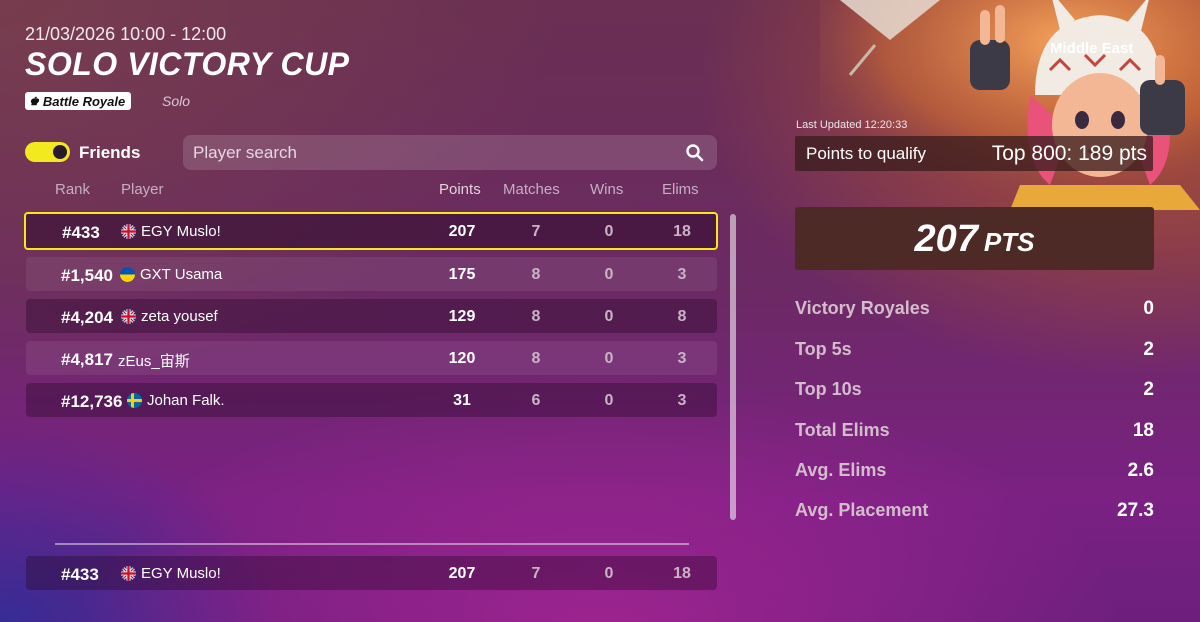 The image size is (1200, 622). Describe the element at coordinates (1009, 242) in the screenshot. I see `total-points-unit: PTS` at that location.